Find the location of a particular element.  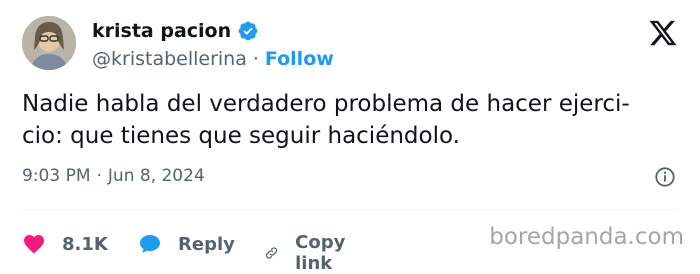

x-logo-icon is located at coordinates (663, 33).